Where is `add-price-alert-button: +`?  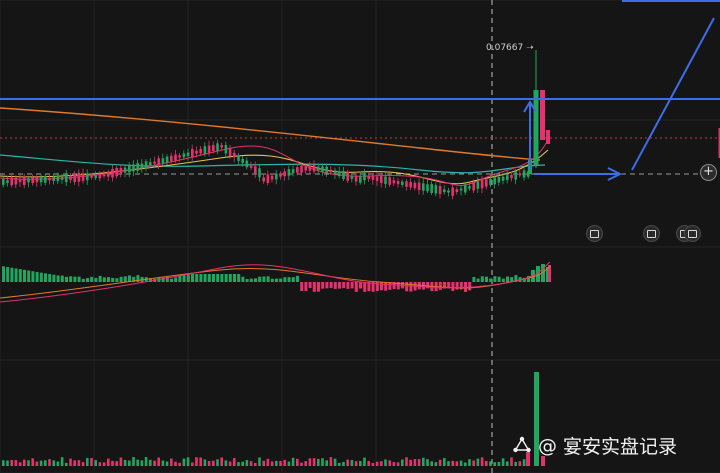
add-price-alert-button: + is located at coordinates (708, 172).